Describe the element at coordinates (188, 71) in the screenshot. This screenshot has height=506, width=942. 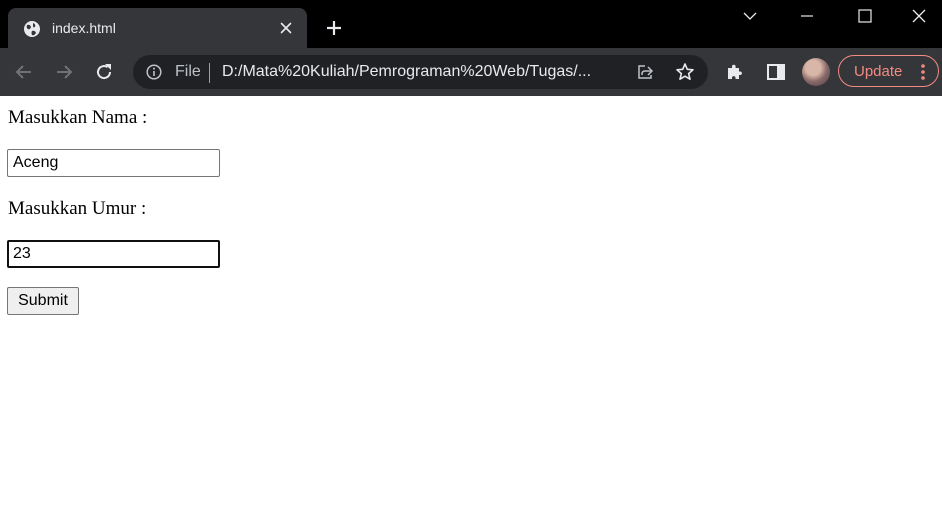
I see `url-scheme-label: File` at that location.